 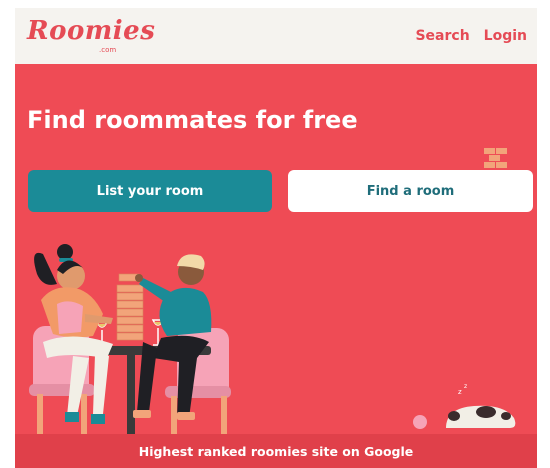 I want to click on site-header: Roomies .com Search Login, so click(x=276, y=36).